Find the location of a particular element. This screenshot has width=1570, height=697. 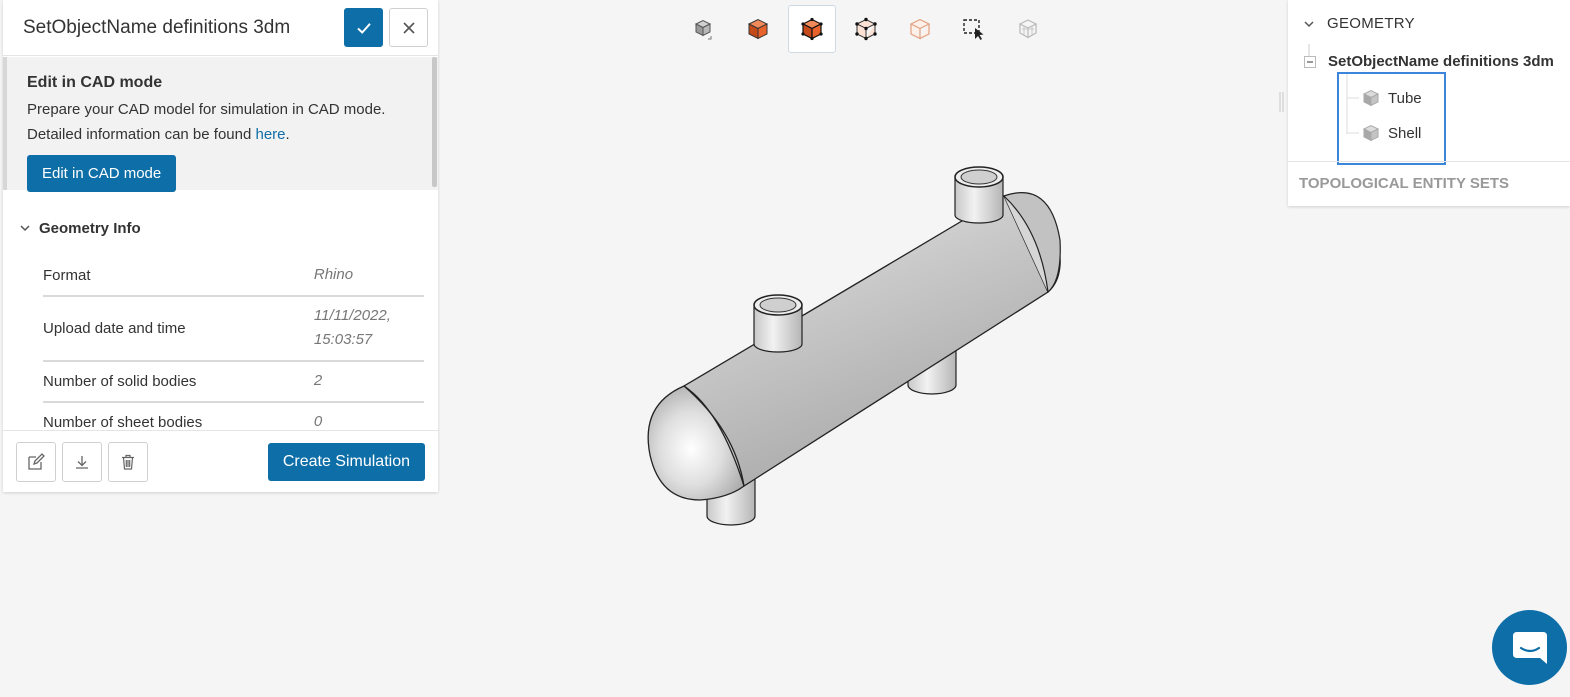

edit-icon is located at coordinates (36, 461).